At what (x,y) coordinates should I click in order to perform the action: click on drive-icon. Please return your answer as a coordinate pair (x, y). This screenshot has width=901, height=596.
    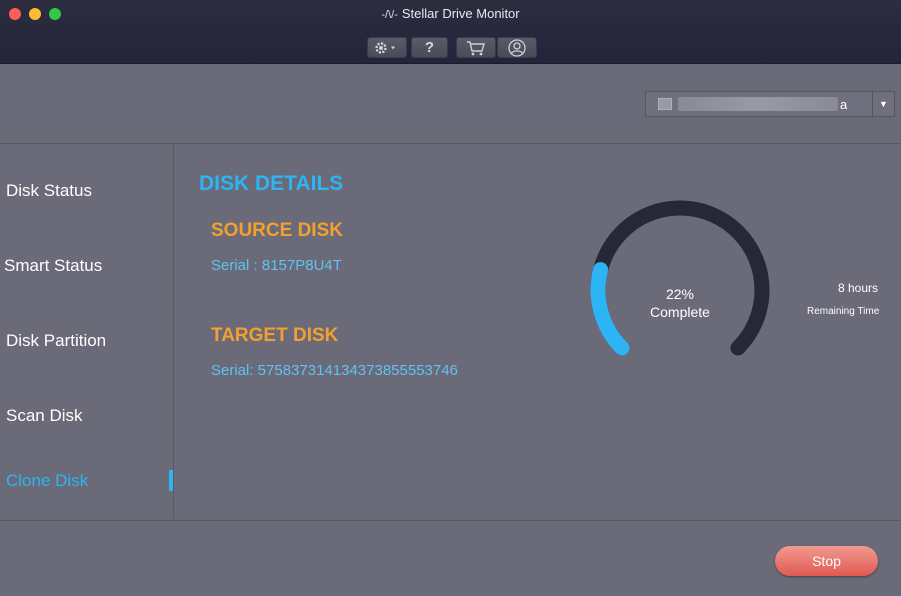
    Looking at the image, I should click on (665, 104).